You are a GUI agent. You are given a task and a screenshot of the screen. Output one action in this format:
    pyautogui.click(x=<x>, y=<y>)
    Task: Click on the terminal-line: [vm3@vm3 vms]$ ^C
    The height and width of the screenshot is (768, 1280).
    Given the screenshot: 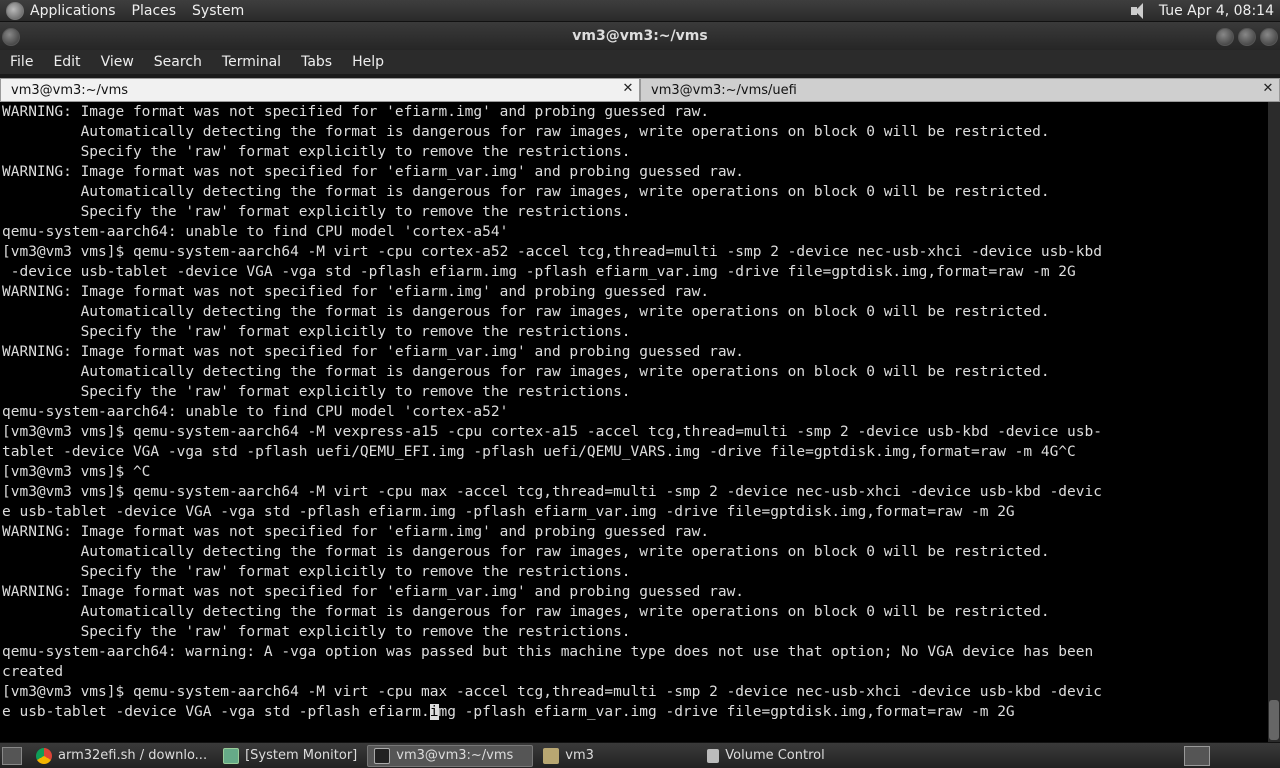 What is the action you would take?
    pyautogui.click(x=76, y=472)
    